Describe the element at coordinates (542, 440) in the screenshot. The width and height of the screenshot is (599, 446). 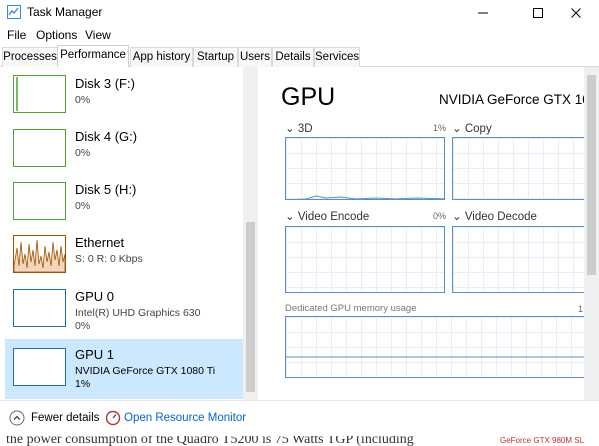
I see `background-caption-text: GeForce GTX 980M SL` at that location.